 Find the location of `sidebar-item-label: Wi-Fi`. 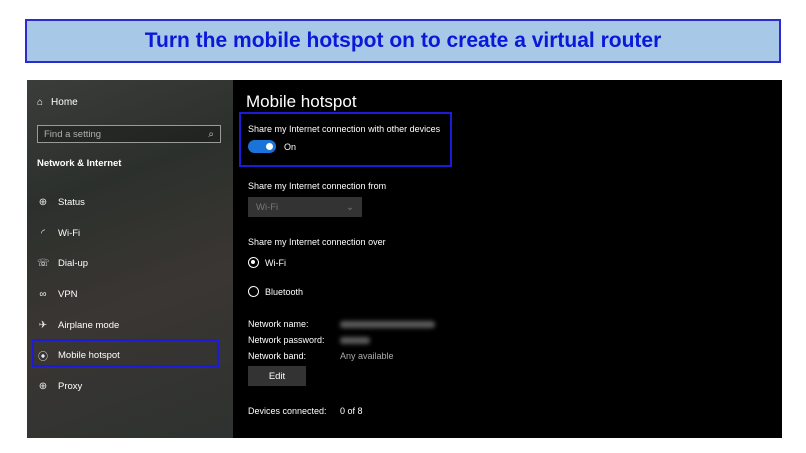

sidebar-item-label: Wi-Fi is located at coordinates (69, 233).